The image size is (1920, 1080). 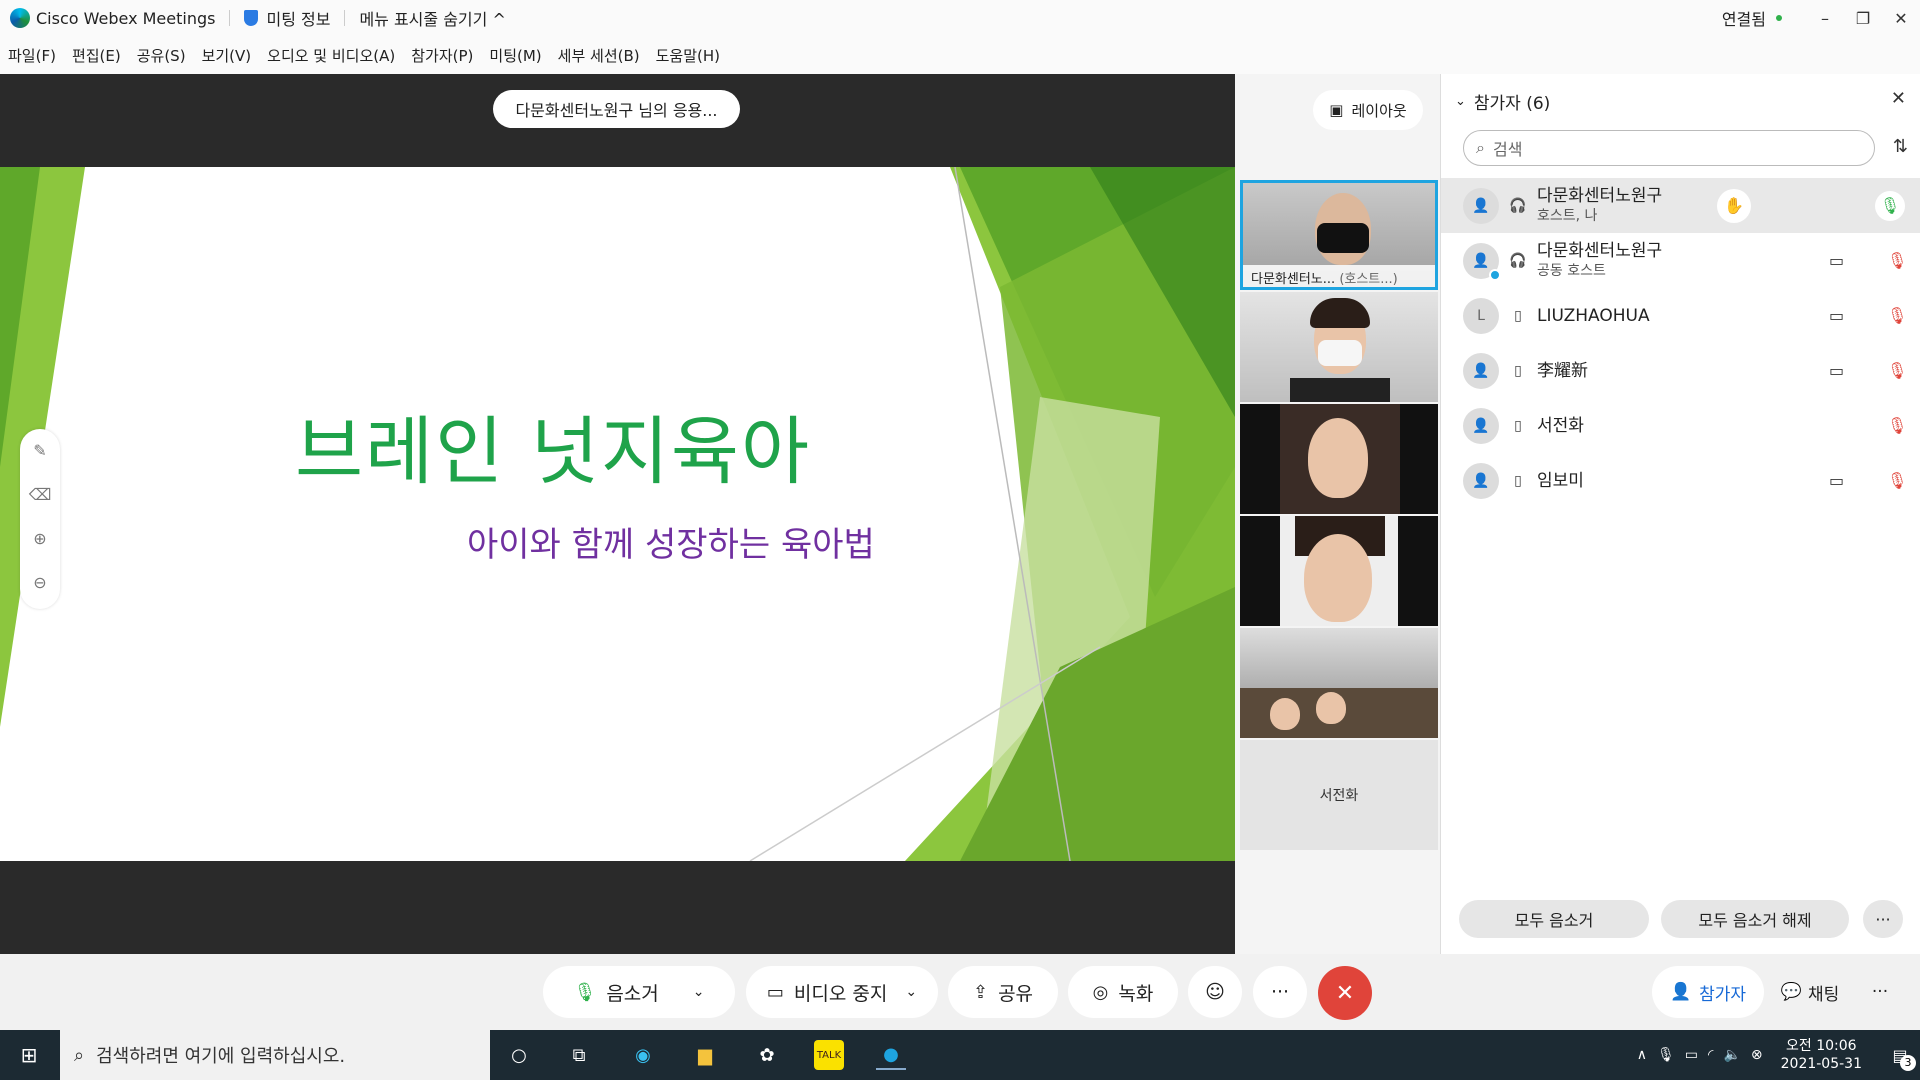 What do you see at coordinates (1680, 480) in the screenshot?
I see `participant-row: 👤 ▯ 임보미 ▭ 🎙` at bounding box center [1680, 480].